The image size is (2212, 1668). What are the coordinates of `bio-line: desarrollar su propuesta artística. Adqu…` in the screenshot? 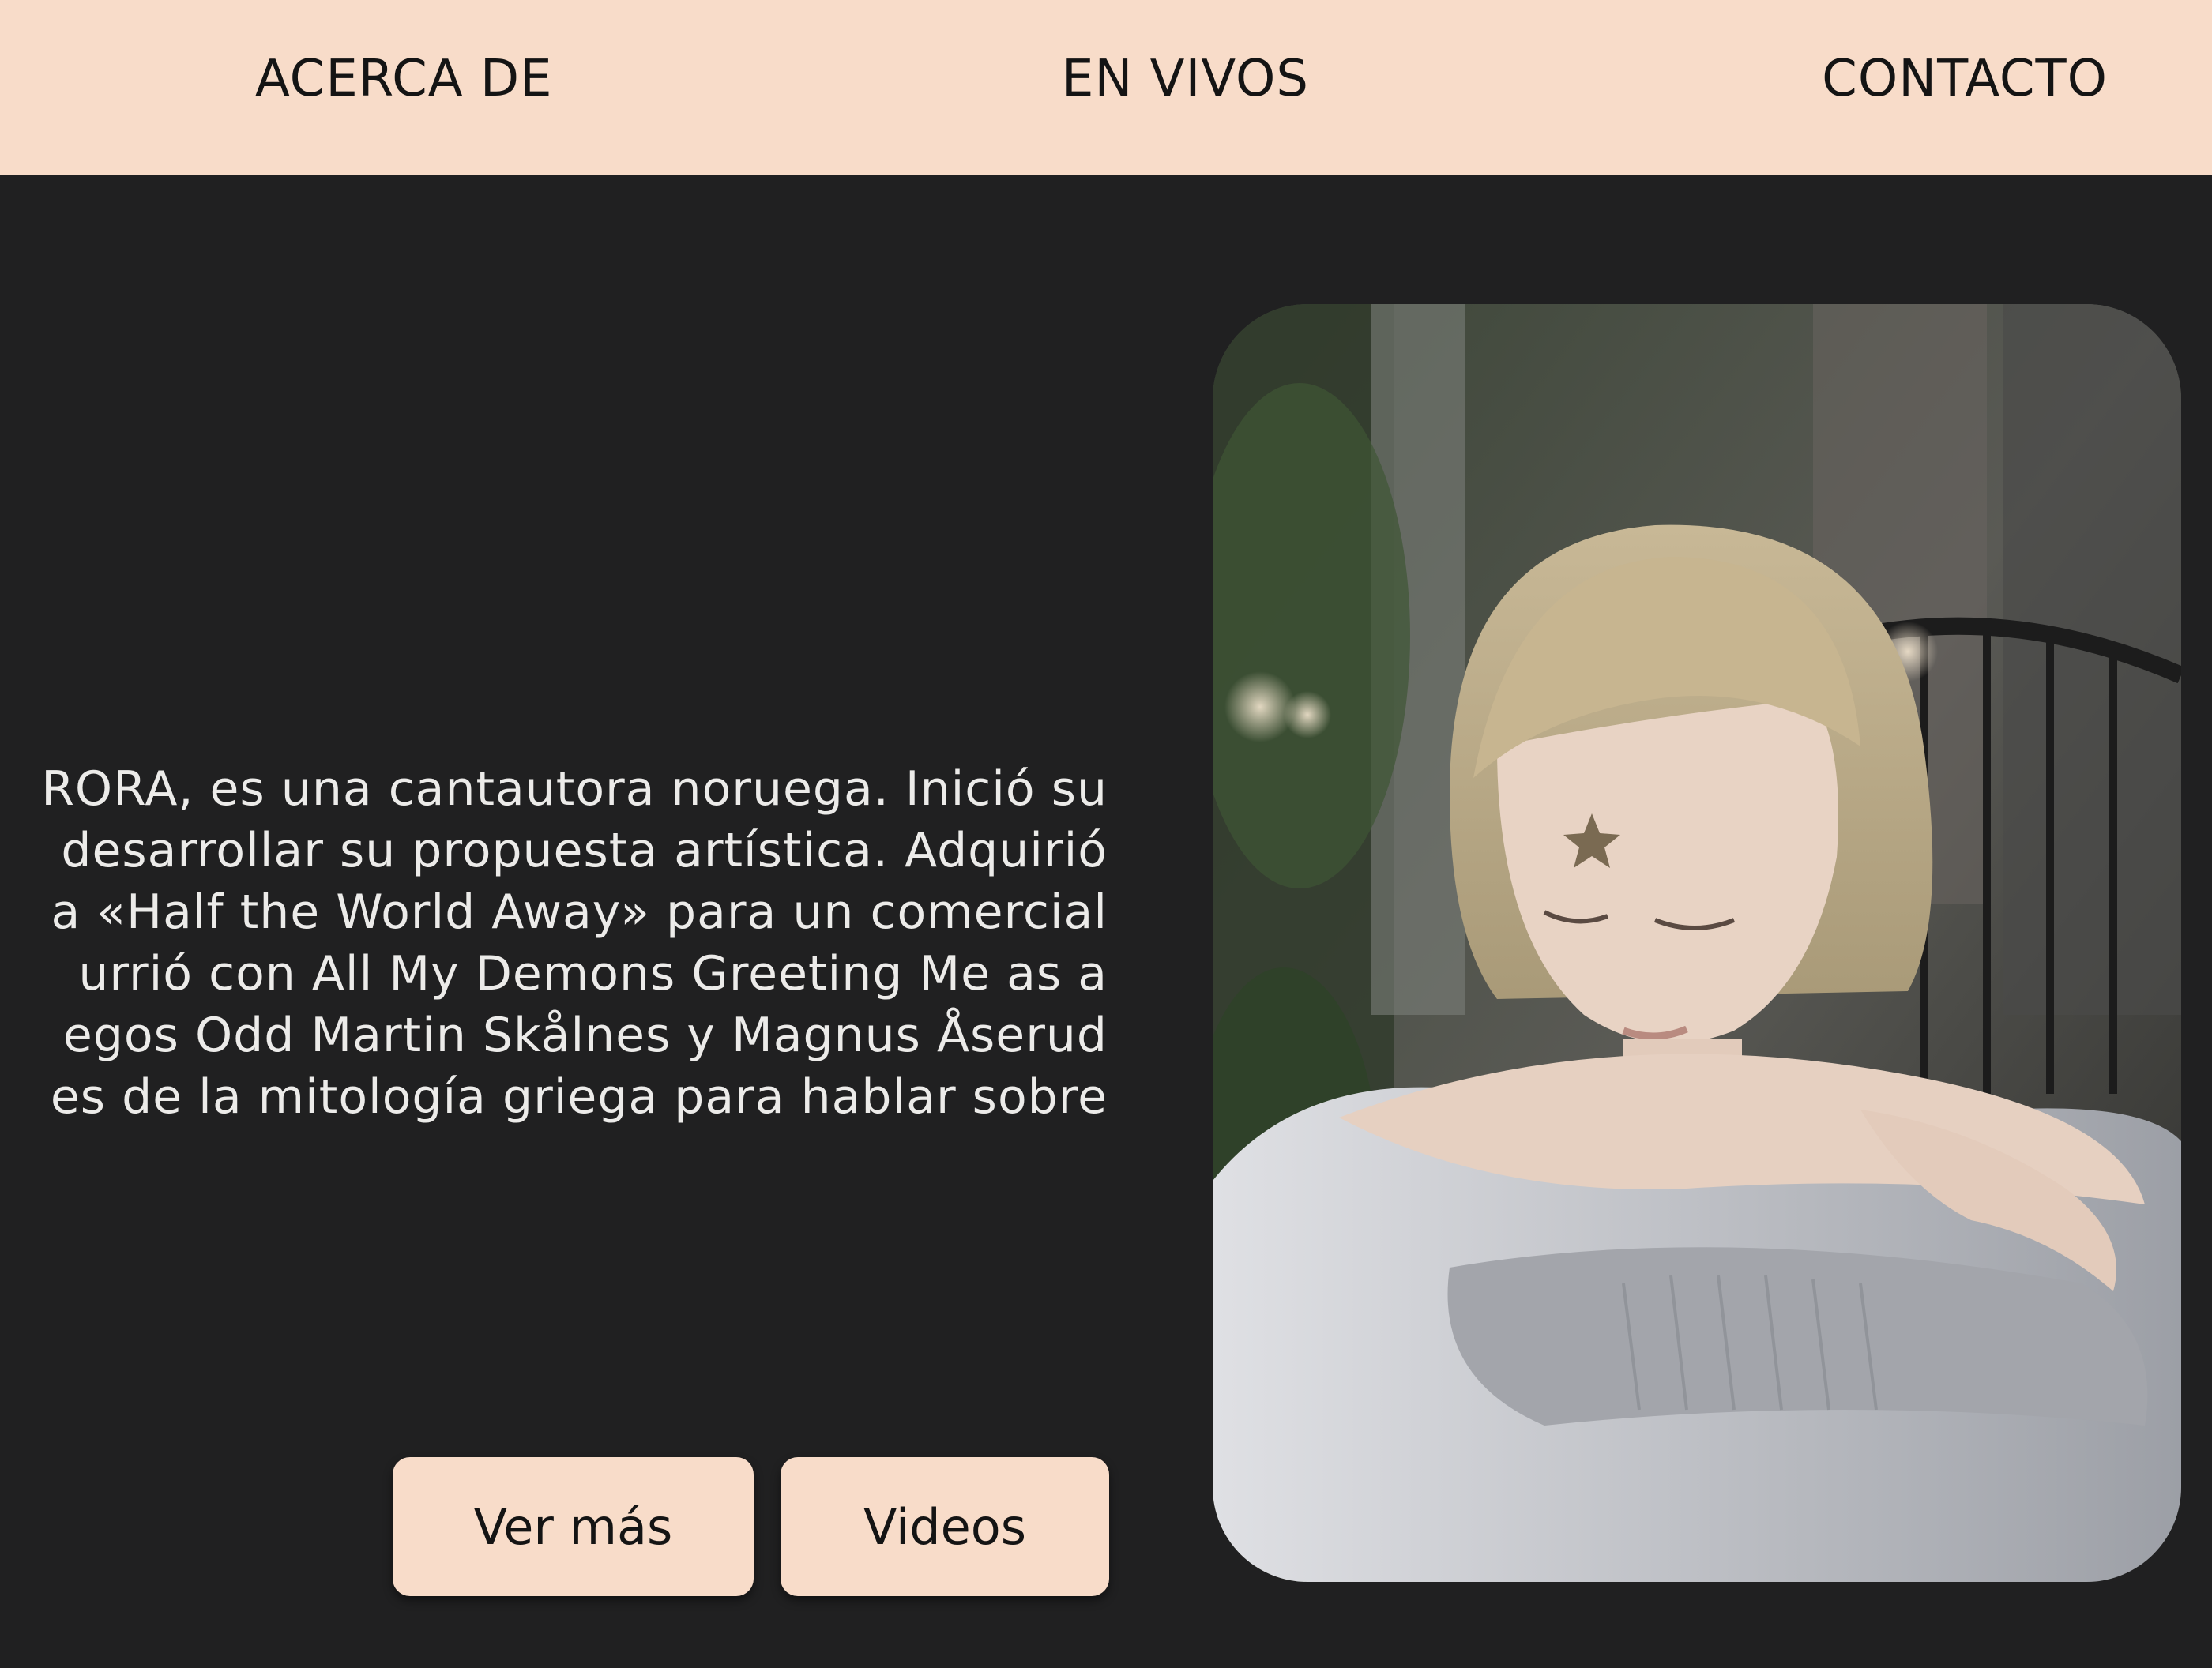 It's located at (584, 850).